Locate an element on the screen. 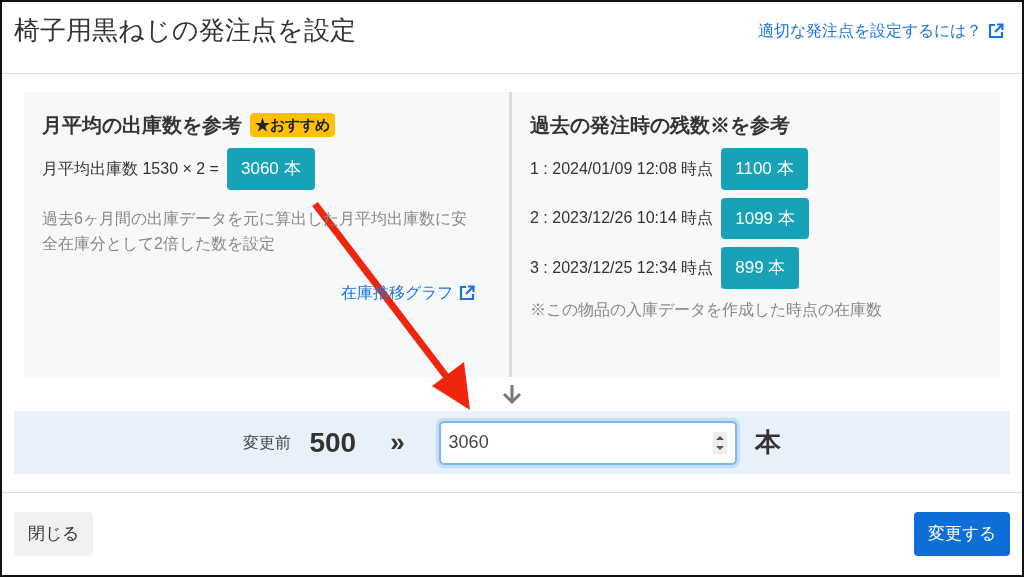 This screenshot has width=1024, height=577. history-label: 2 : 2023/12/26 10:14 時点 is located at coordinates (622, 218).